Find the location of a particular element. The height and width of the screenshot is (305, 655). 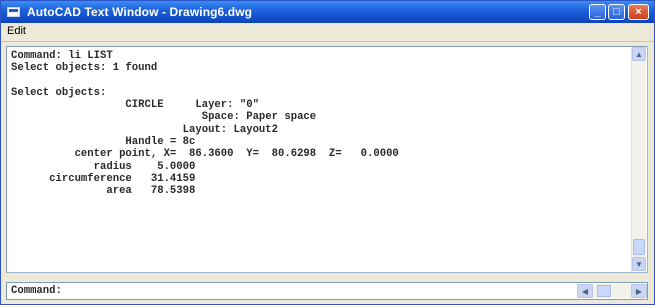

history-line: Command: li LIST is located at coordinates (62, 56).